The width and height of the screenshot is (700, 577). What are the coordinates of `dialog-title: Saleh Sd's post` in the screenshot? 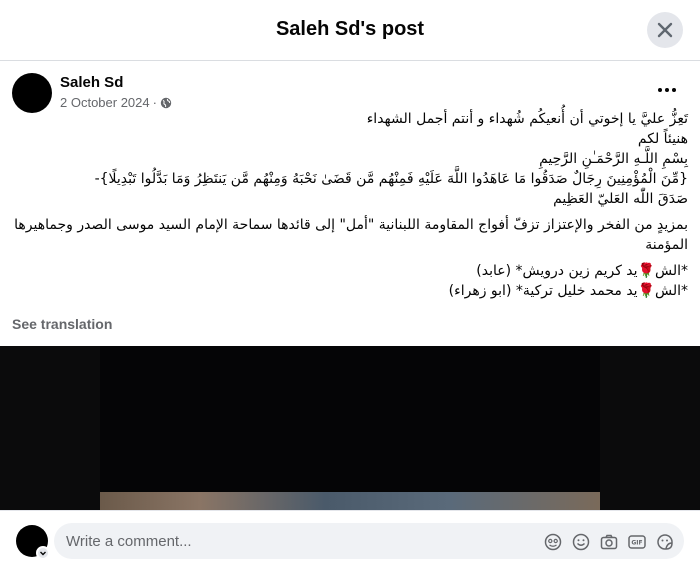 It's located at (350, 29).